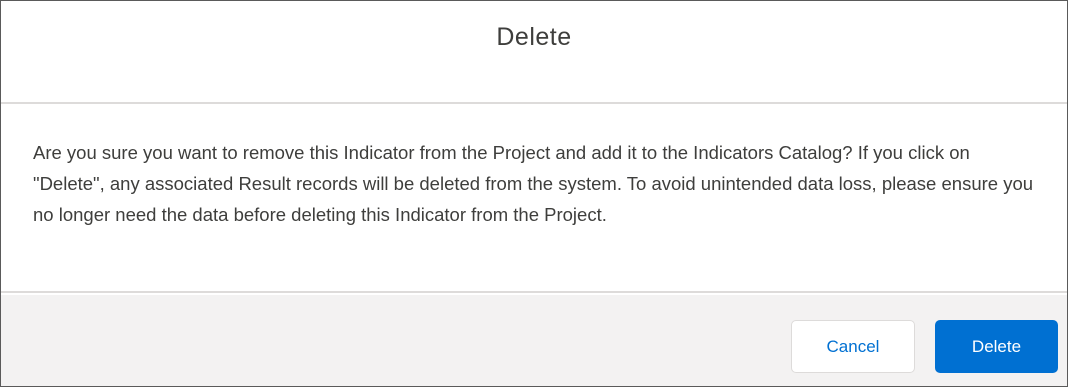 This screenshot has height=387, width=1068. Describe the element at coordinates (534, 36) in the screenshot. I see `modal-title: Delete` at that location.